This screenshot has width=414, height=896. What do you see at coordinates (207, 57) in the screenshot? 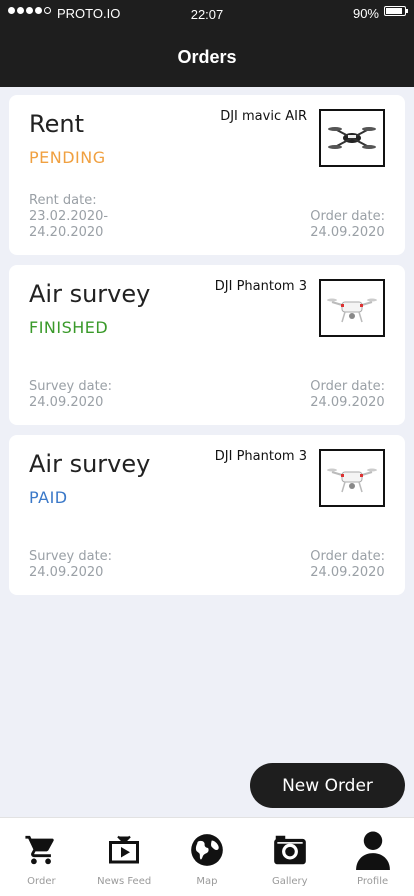
I see `page-title: Orders` at bounding box center [207, 57].